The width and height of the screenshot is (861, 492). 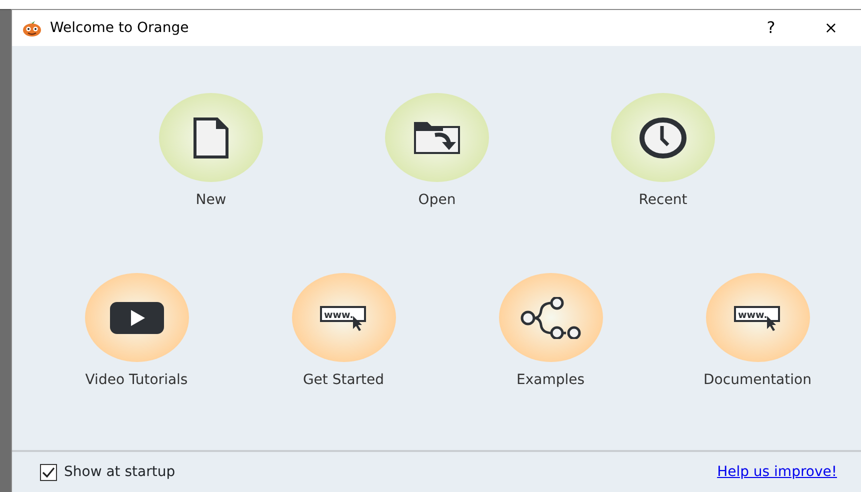 I want to click on video-play-icon, so click(x=136, y=317).